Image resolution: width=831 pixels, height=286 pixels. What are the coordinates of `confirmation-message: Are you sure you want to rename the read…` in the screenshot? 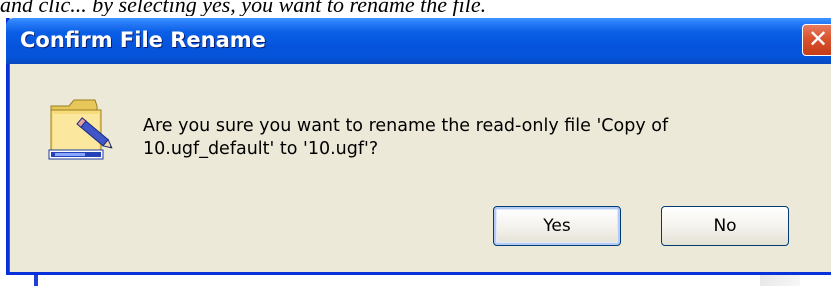 It's located at (406, 137).